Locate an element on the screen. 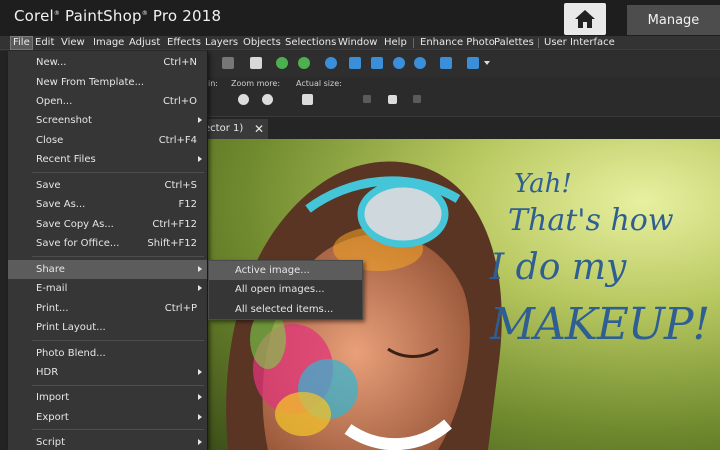 Image resolution: width=720 pixels, height=450 pixels. menu-user-interface: User Interface is located at coordinates (579, 43).